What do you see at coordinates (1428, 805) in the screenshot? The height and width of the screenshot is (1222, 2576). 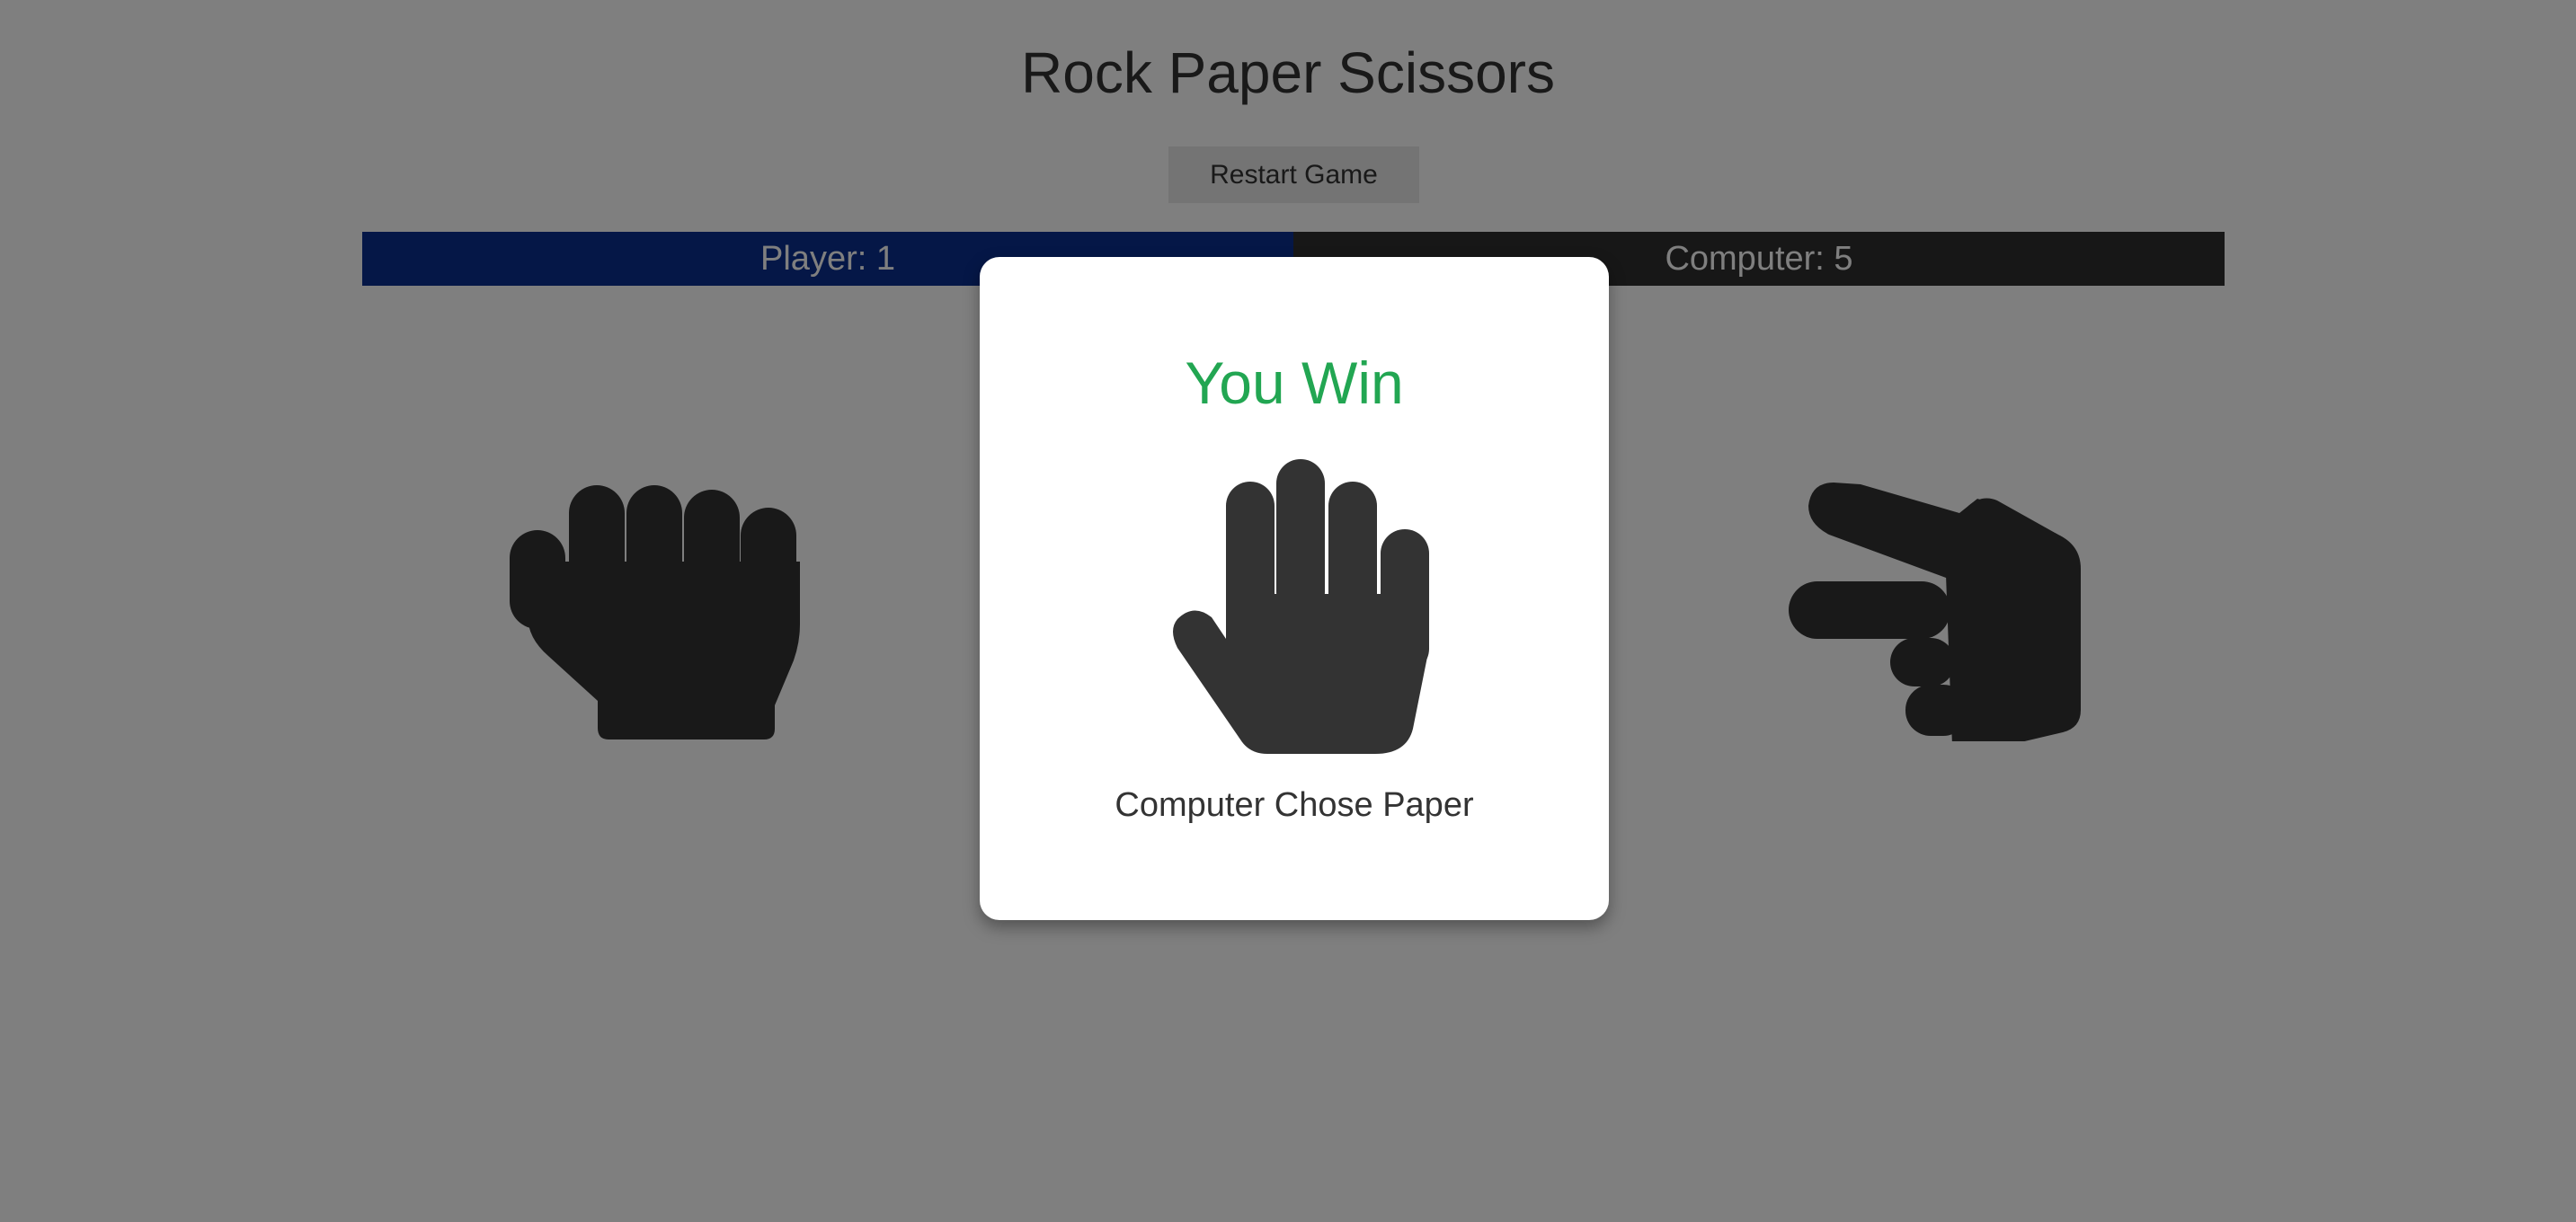 I see `computer-choice-name: Paper` at bounding box center [1428, 805].